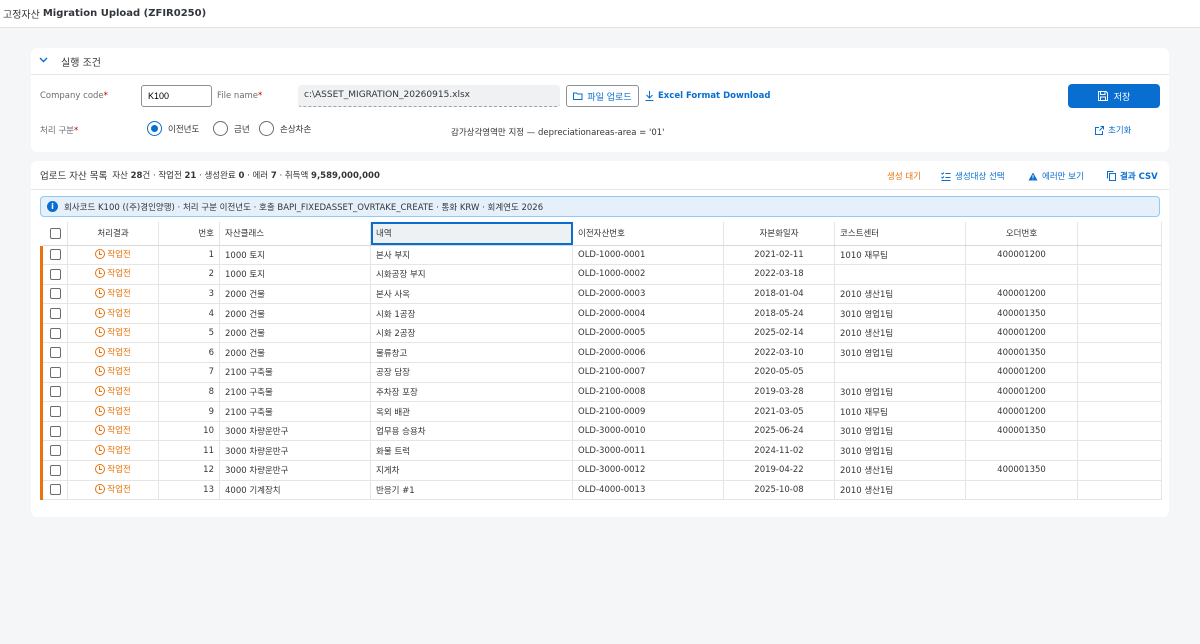 The image size is (1200, 644). I want to click on capitalization-date-cell: 2019-03-28, so click(779, 392).